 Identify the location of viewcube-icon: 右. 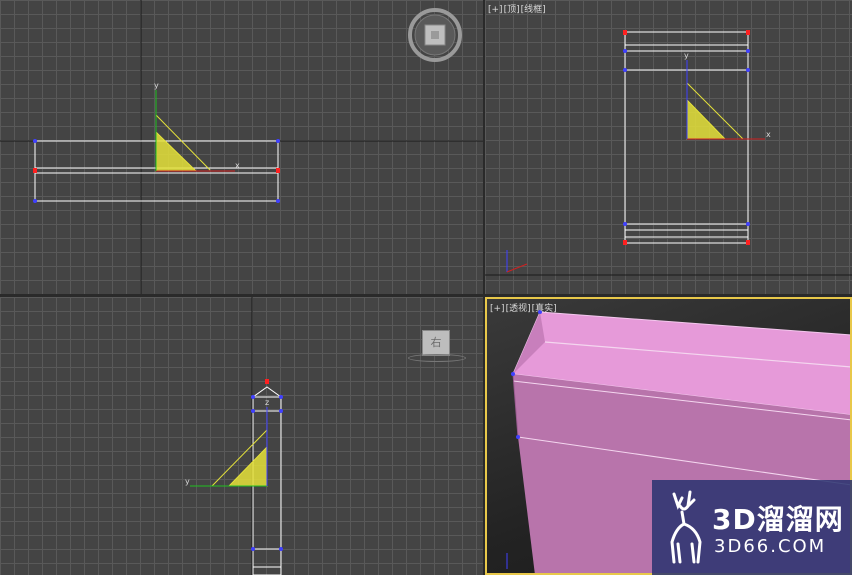
(436, 343).